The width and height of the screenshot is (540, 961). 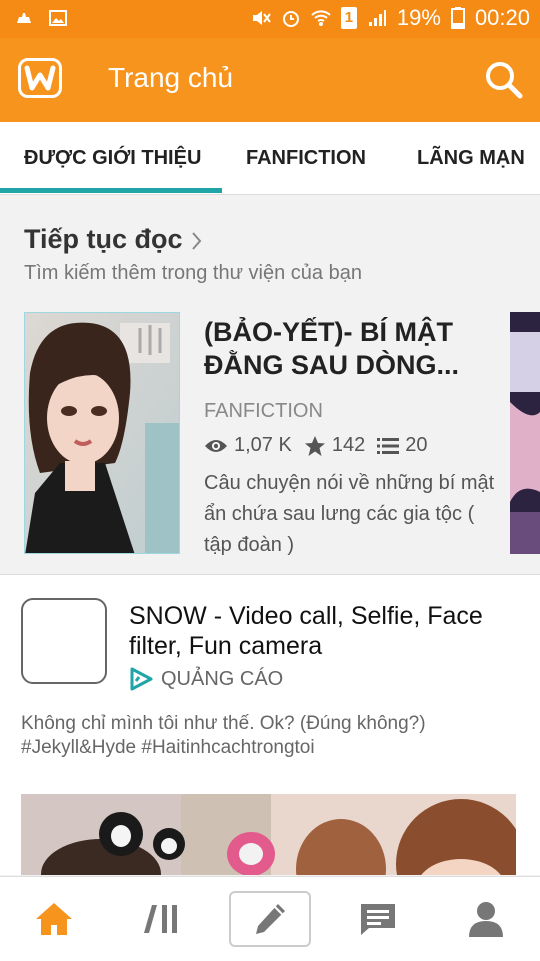 I want to click on wattpad-logo, so click(x=40, y=78).